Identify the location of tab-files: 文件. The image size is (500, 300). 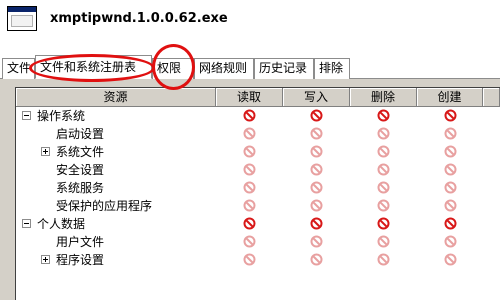
(18, 68).